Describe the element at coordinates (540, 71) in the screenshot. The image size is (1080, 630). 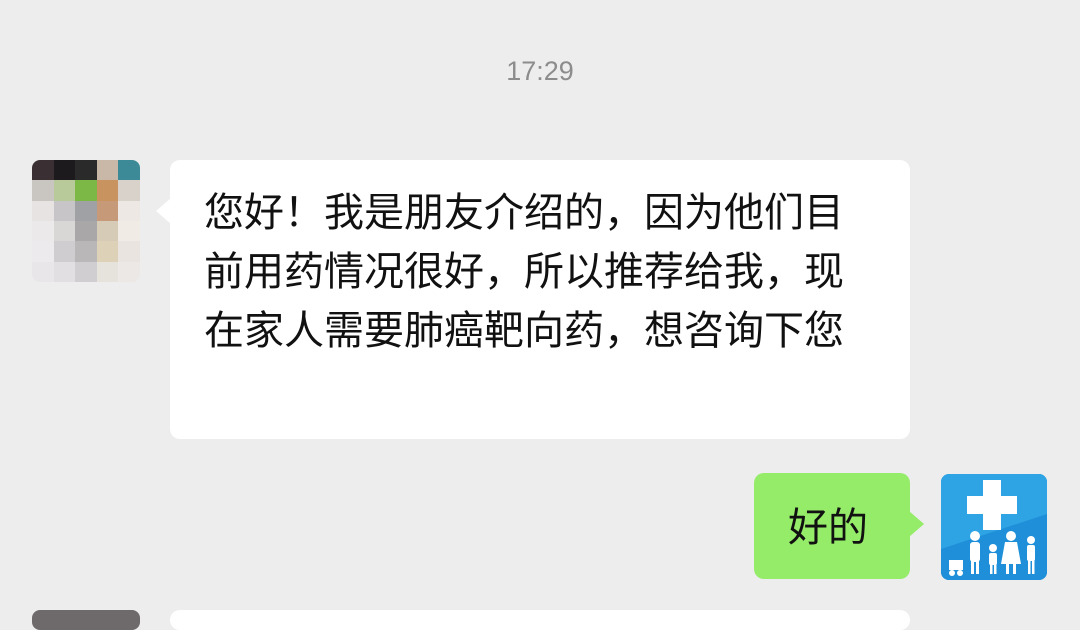
I see `message-timestamp: 17:29` at that location.